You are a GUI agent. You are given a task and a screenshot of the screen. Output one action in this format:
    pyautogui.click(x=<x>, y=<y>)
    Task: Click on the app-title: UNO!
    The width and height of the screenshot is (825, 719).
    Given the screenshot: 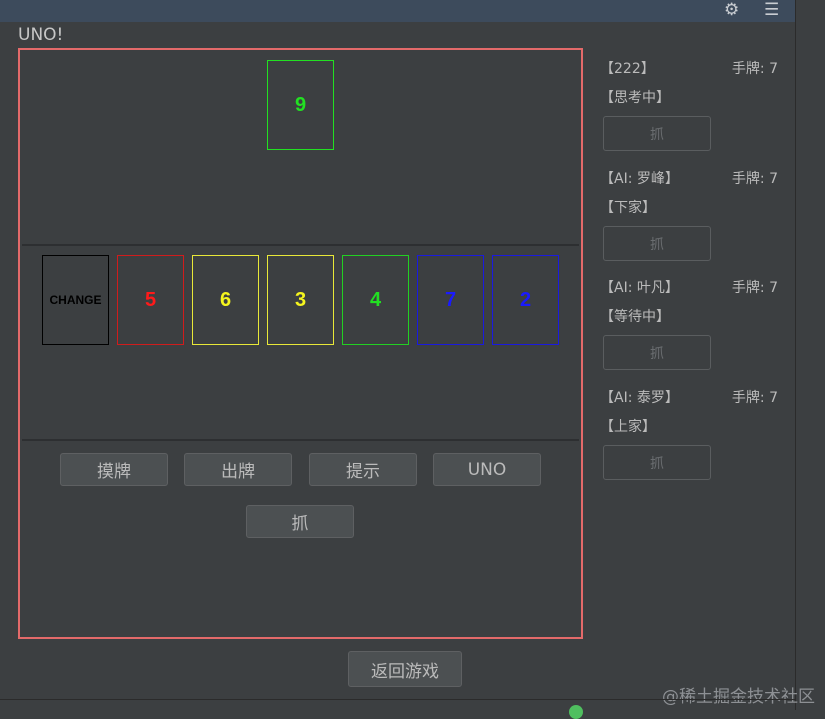 What is the action you would take?
    pyautogui.click(x=41, y=35)
    